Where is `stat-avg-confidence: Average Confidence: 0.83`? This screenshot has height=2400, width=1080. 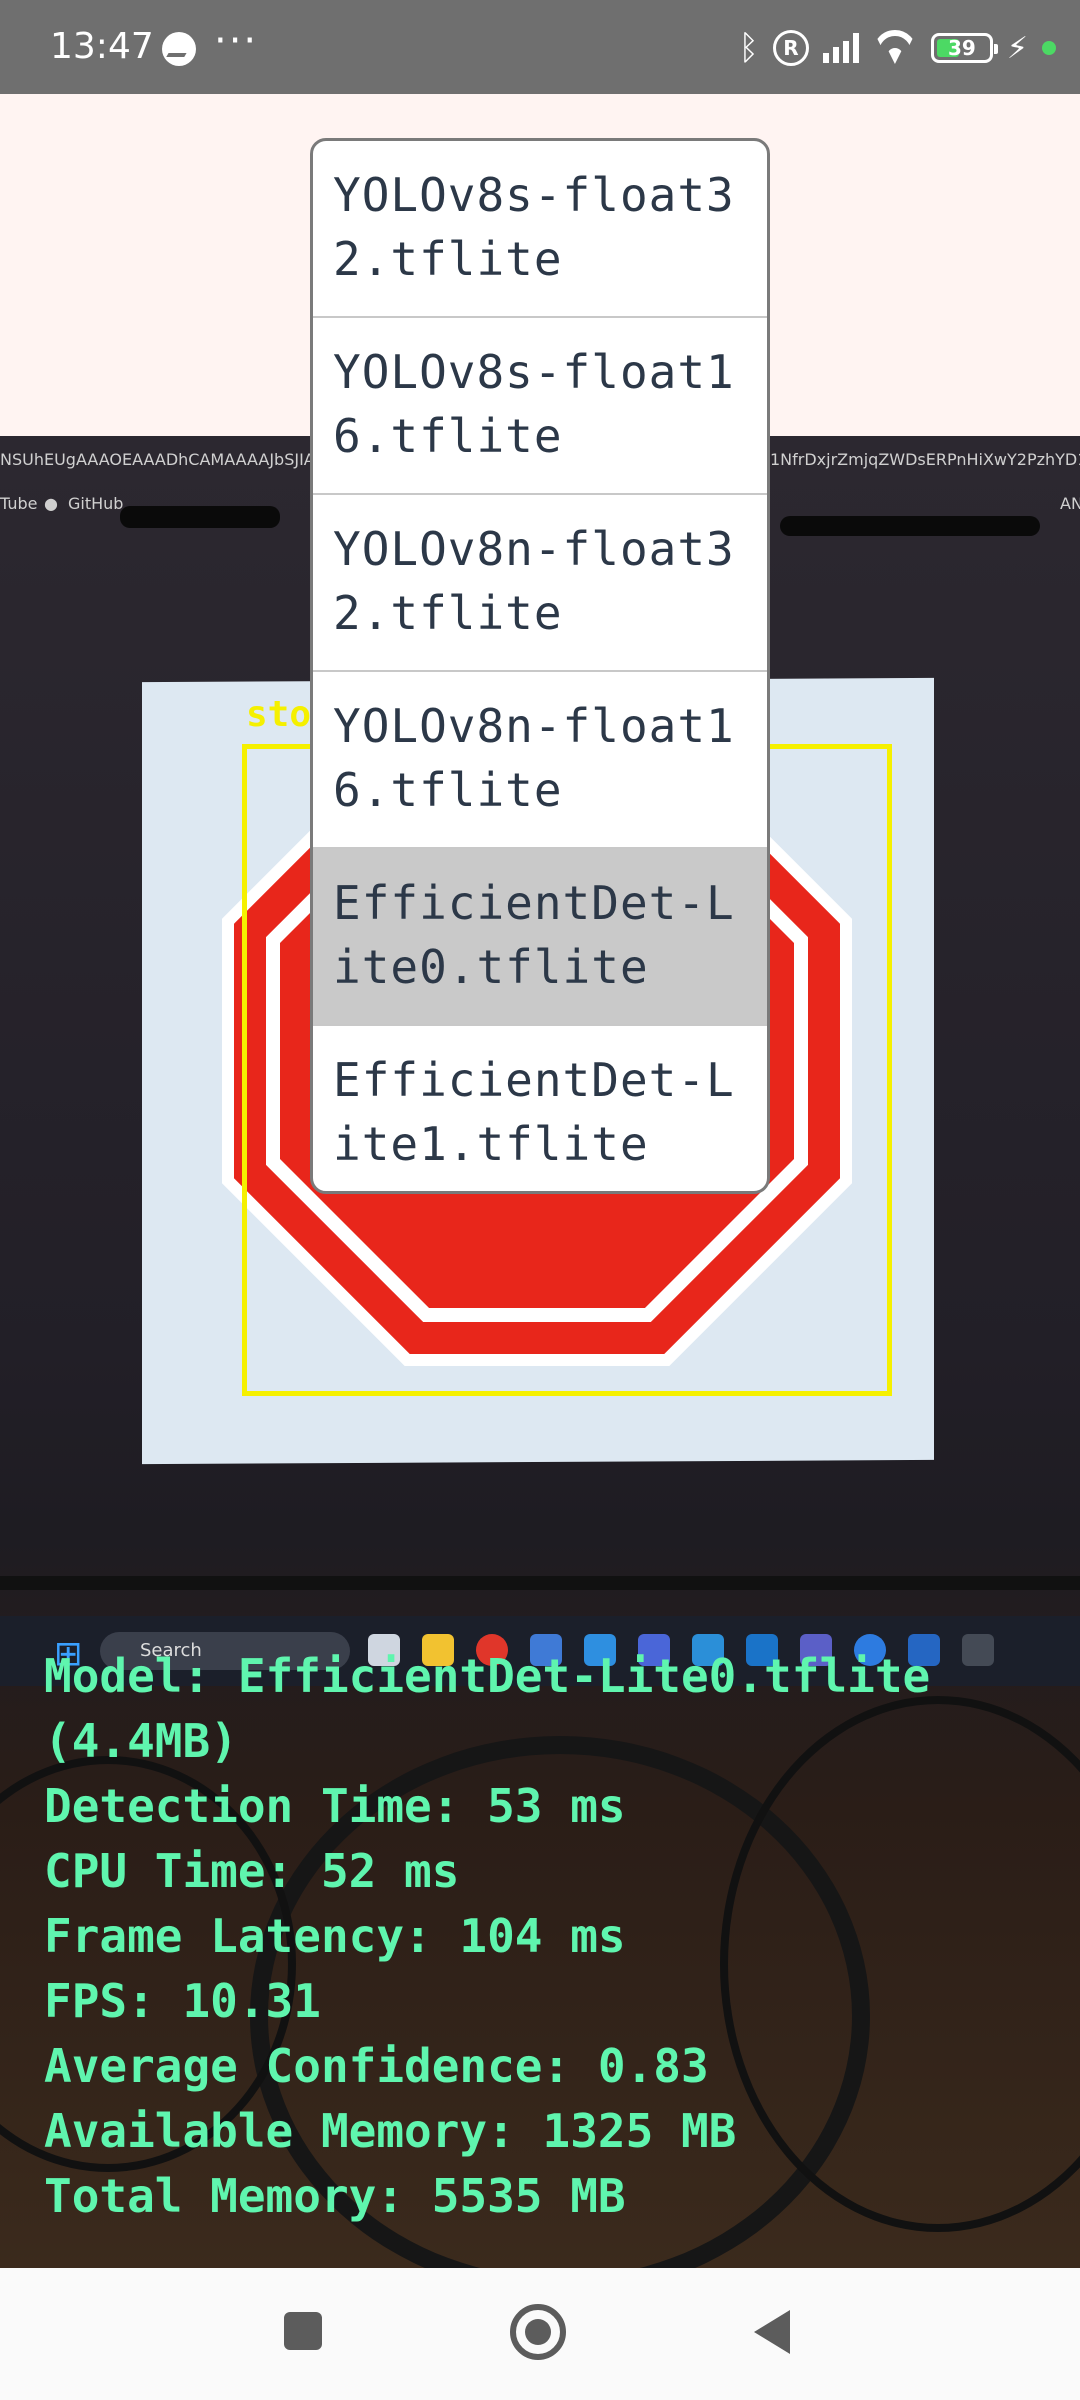 stat-avg-confidence: Average Confidence: 0.83 is located at coordinates (376, 2066).